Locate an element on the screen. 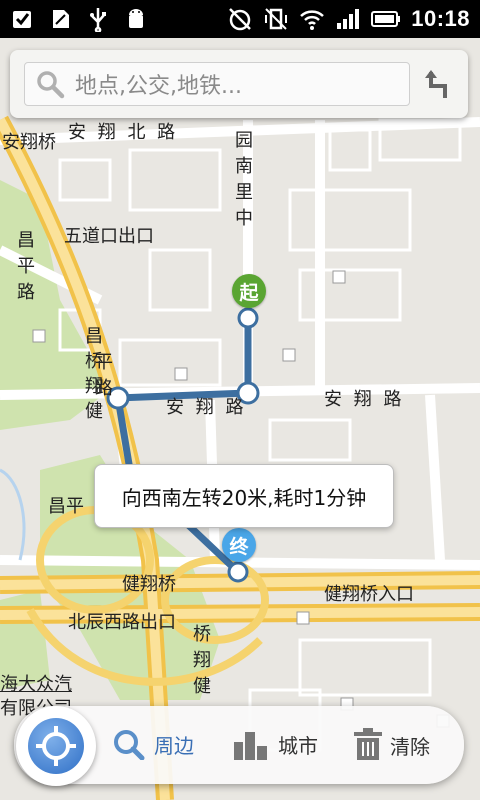  road-label: 安 翔 北 路 is located at coordinates (123, 132).